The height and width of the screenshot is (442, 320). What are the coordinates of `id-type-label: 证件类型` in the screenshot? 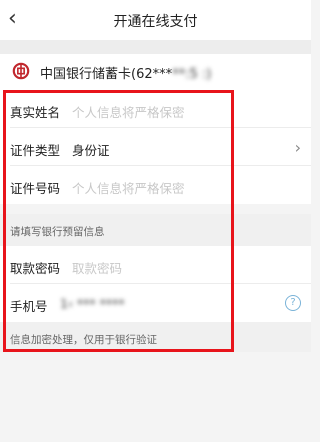 It's located at (35, 150).